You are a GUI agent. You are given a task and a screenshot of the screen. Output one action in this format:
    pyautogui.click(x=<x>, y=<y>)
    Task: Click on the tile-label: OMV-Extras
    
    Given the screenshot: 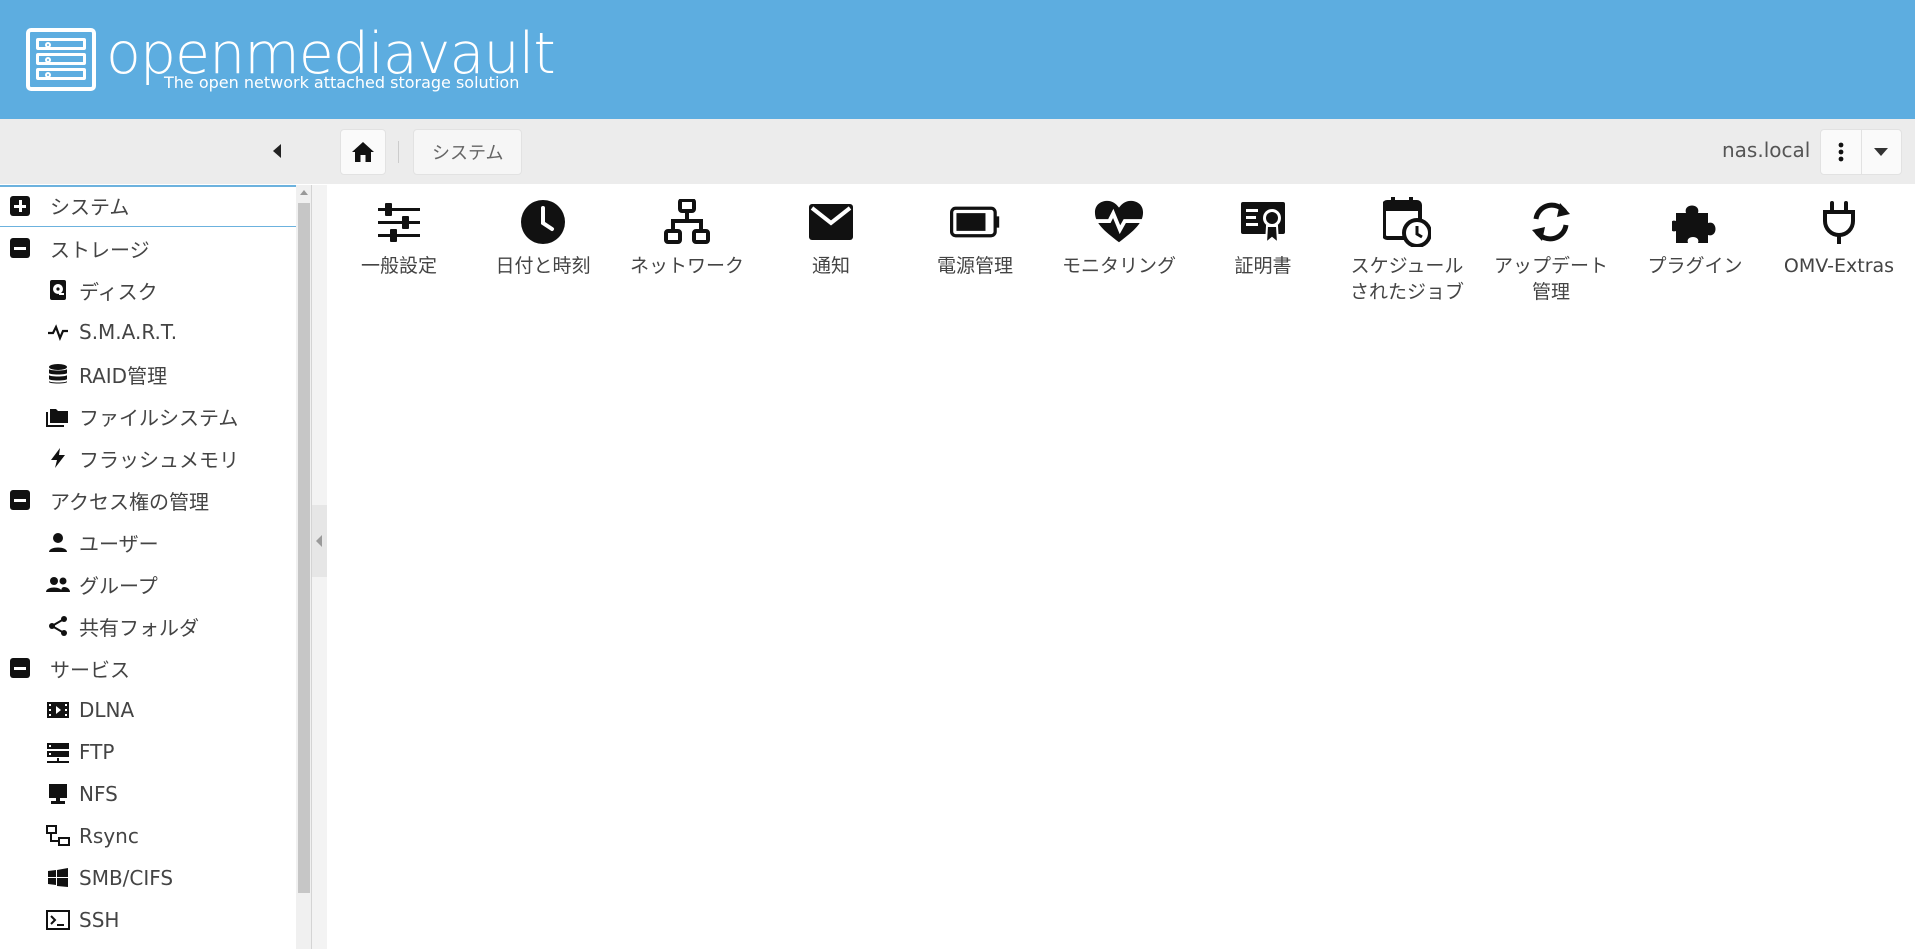 What is the action you would take?
    pyautogui.click(x=1839, y=266)
    